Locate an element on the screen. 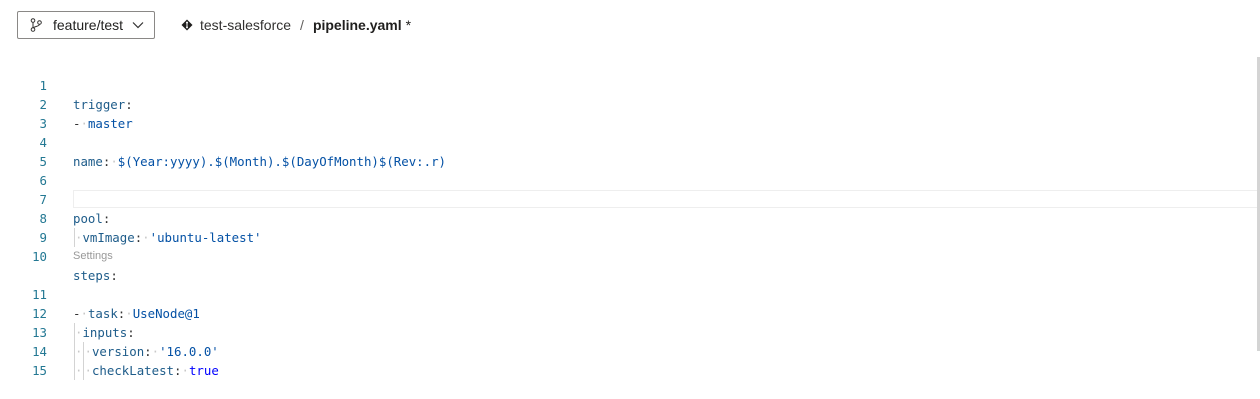 The image size is (1260, 399). code-line: 10 steps: is located at coordinates (630, 255).